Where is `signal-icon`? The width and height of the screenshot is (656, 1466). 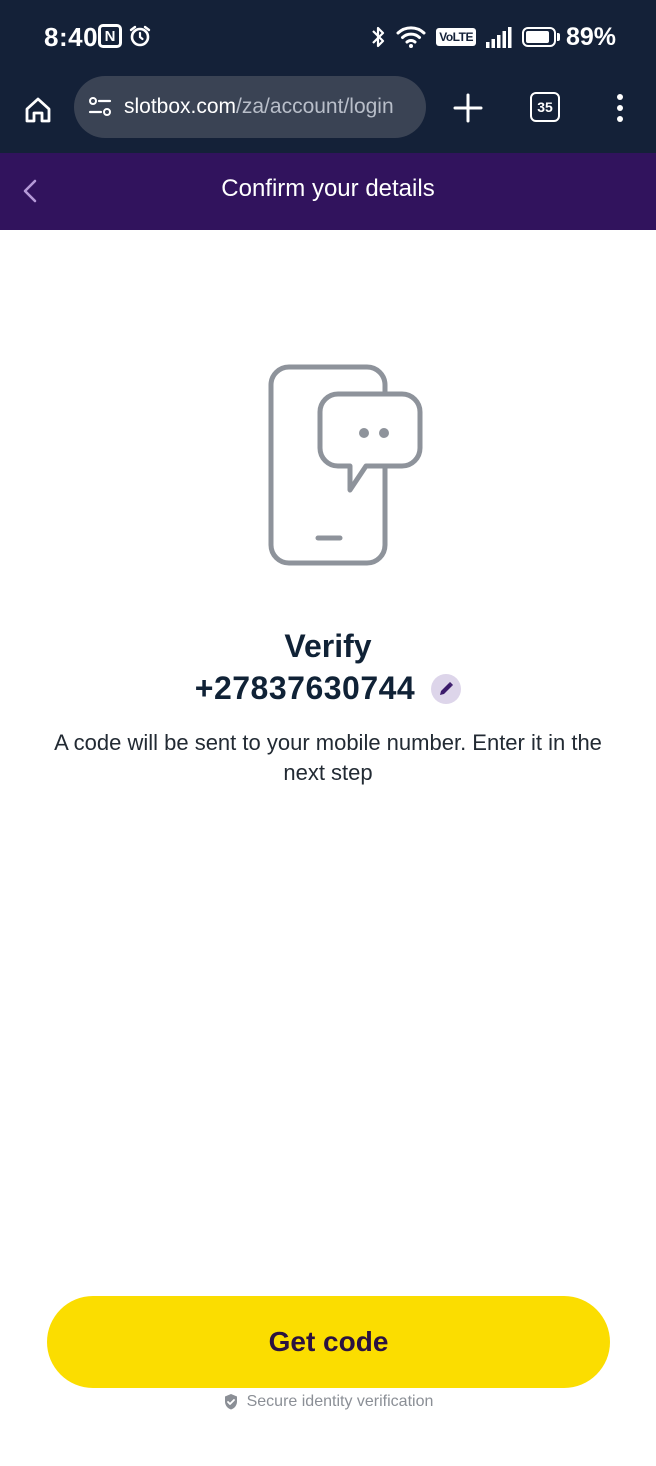 signal-icon is located at coordinates (498, 37).